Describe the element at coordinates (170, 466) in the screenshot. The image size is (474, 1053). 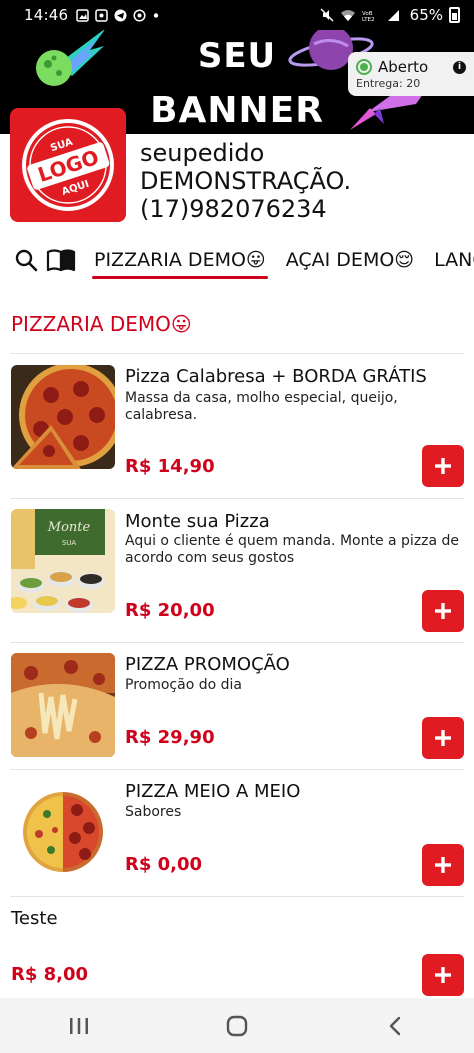
I see `product-price: R$ 14,90` at that location.